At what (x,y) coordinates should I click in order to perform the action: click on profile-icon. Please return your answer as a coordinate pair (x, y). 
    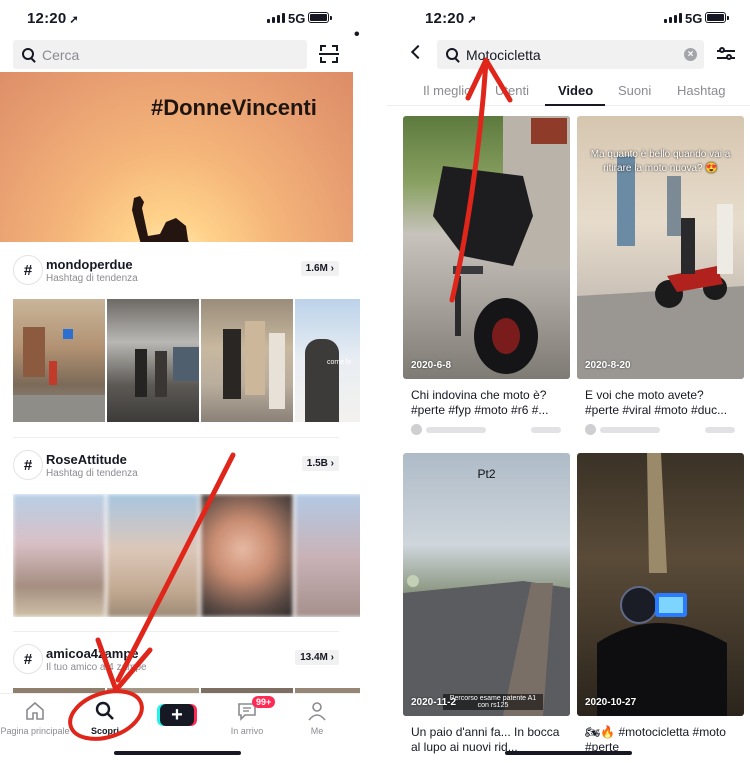
    Looking at the image, I should click on (317, 711).